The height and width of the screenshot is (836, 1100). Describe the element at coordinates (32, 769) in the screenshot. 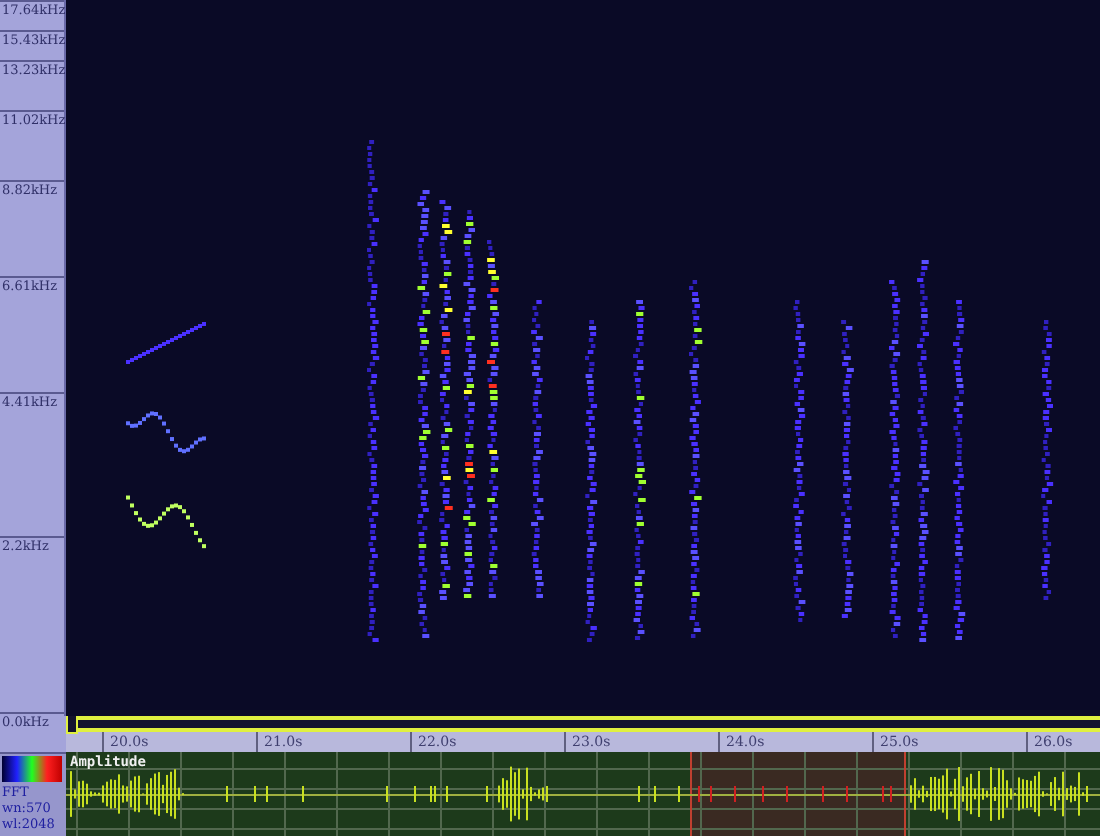

I see `color-scale` at that location.